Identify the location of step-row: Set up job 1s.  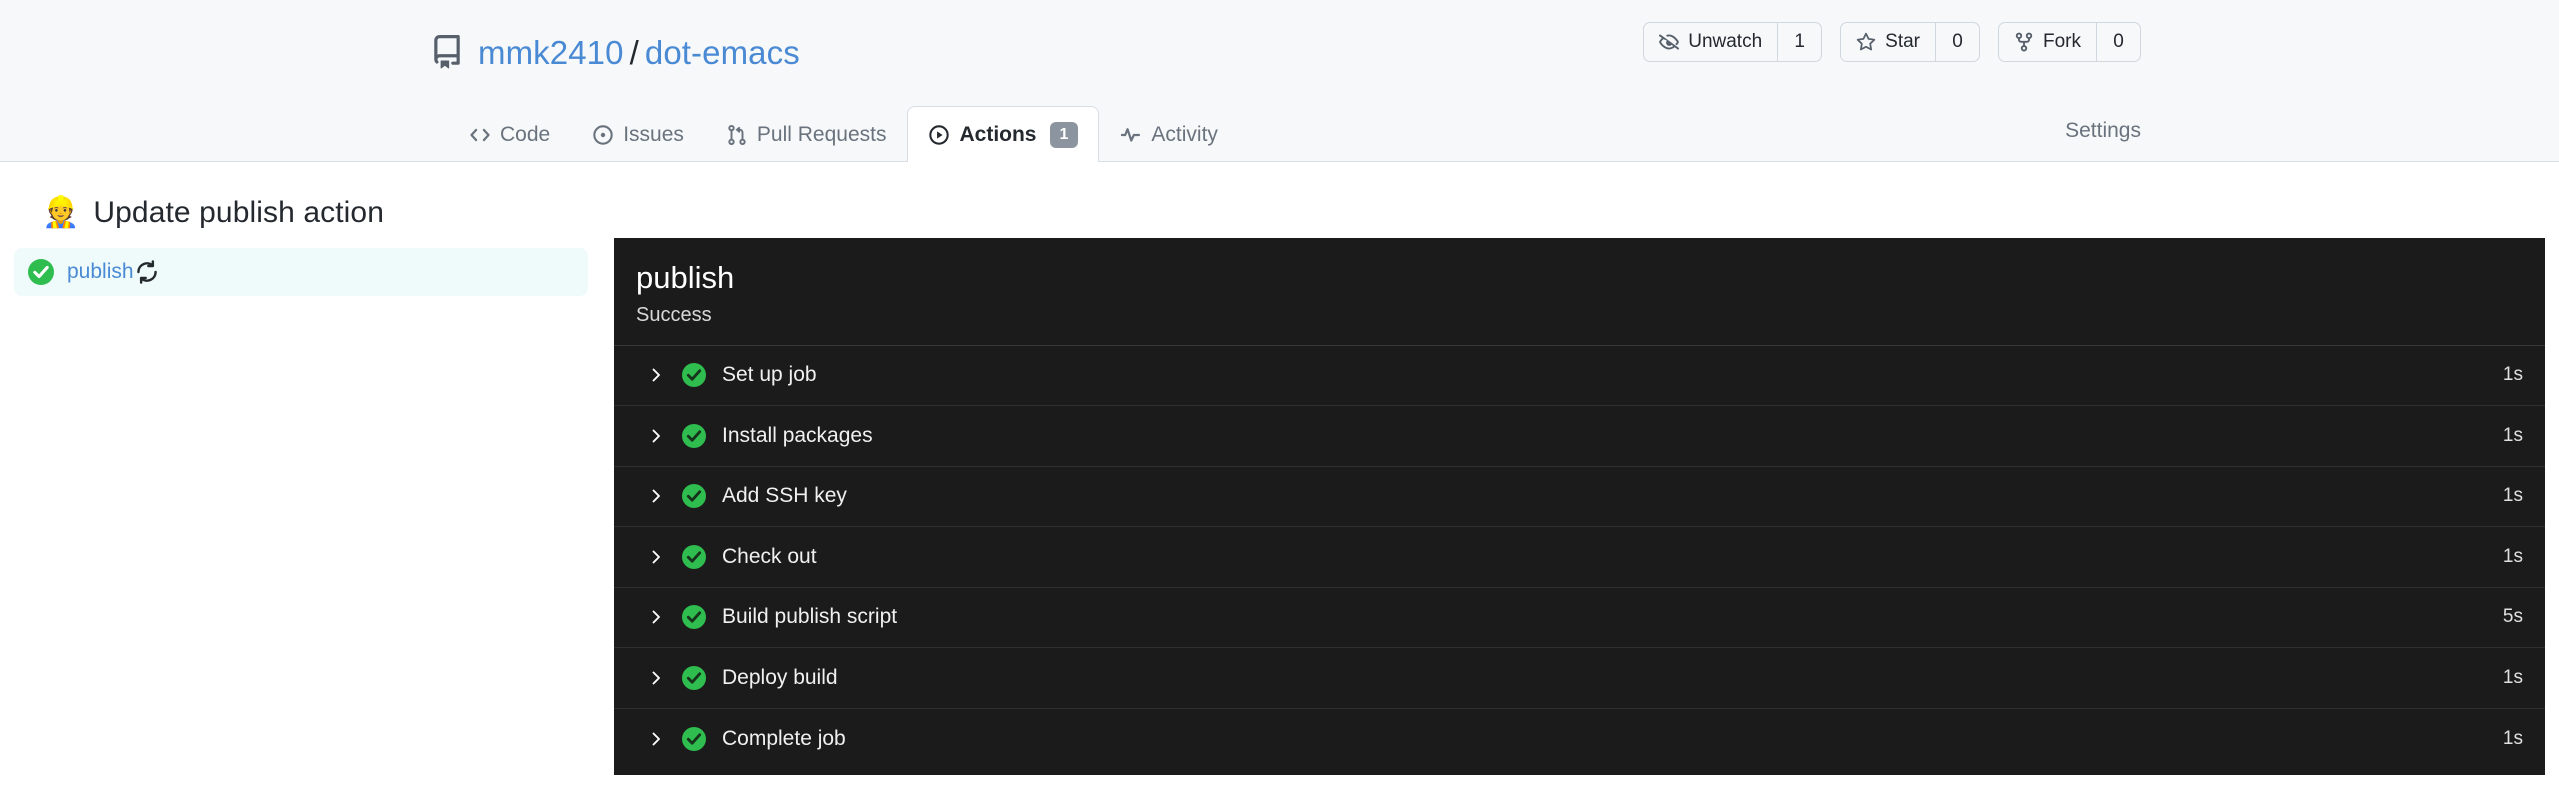
(1579, 376).